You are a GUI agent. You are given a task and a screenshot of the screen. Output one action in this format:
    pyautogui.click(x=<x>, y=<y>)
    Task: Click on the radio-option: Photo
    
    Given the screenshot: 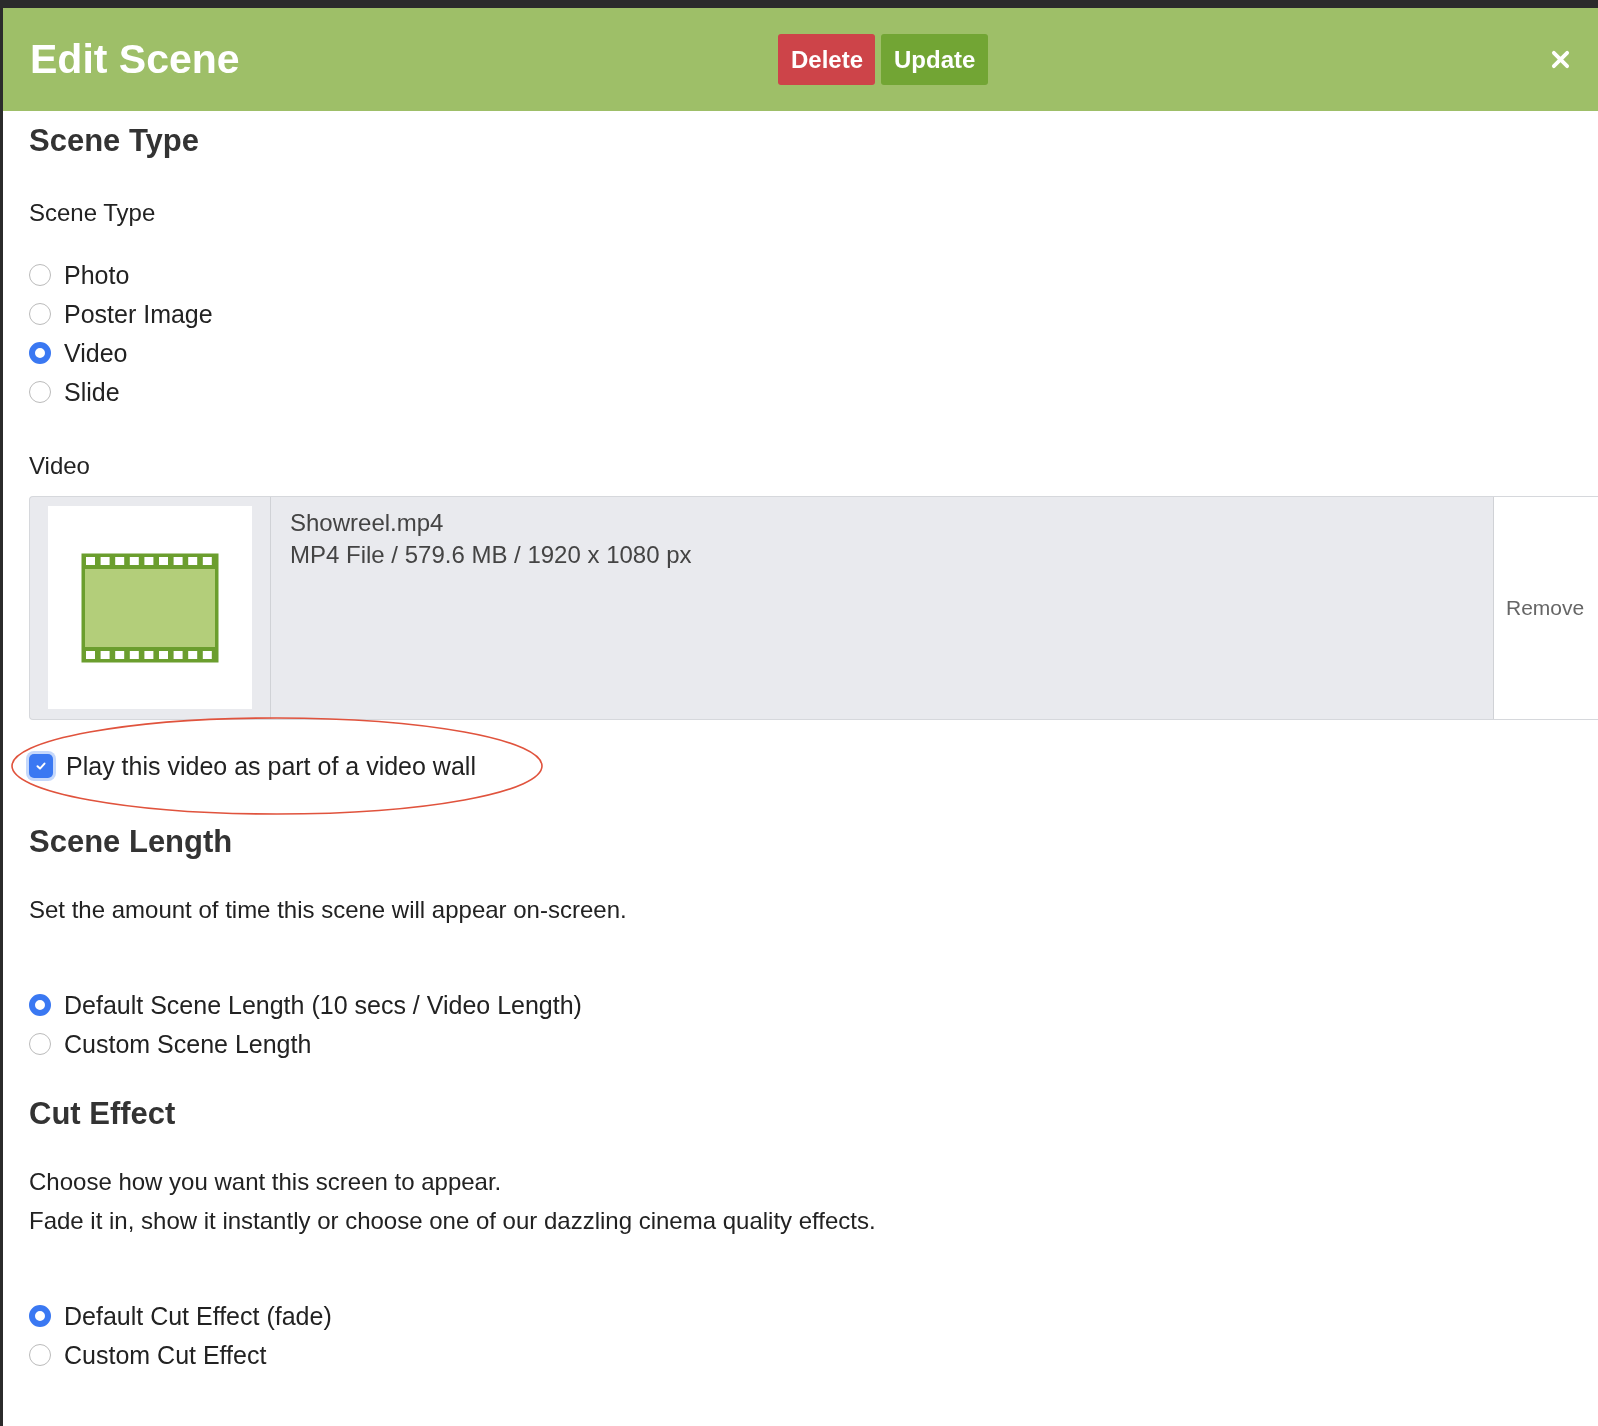 What is the action you would take?
    pyautogui.click(x=79, y=275)
    